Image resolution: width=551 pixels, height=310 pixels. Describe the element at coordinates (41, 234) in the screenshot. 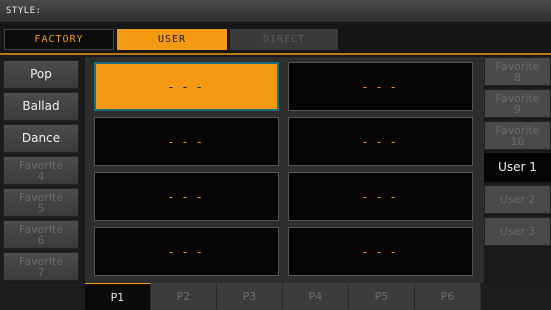

I see `bank-button-favorite-6: Favorite 6` at that location.